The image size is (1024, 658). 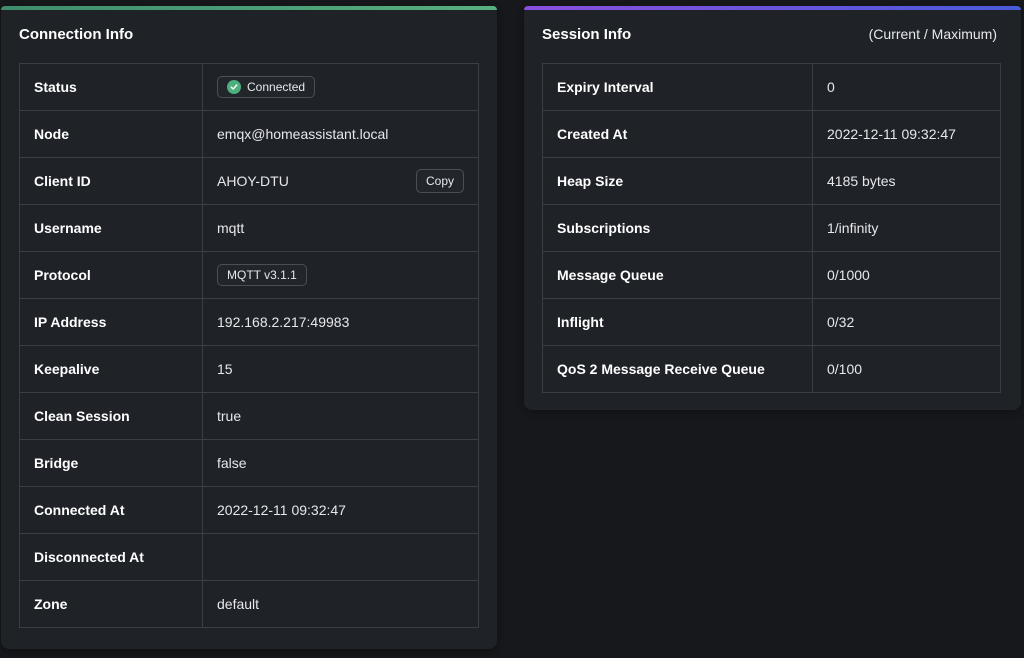 What do you see at coordinates (111, 369) in the screenshot?
I see `keepalive-label: Keepalive` at bounding box center [111, 369].